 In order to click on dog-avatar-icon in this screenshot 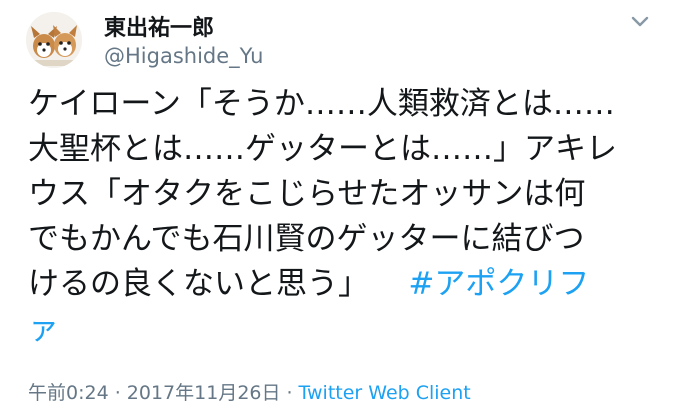, I will do `click(54, 40)`.